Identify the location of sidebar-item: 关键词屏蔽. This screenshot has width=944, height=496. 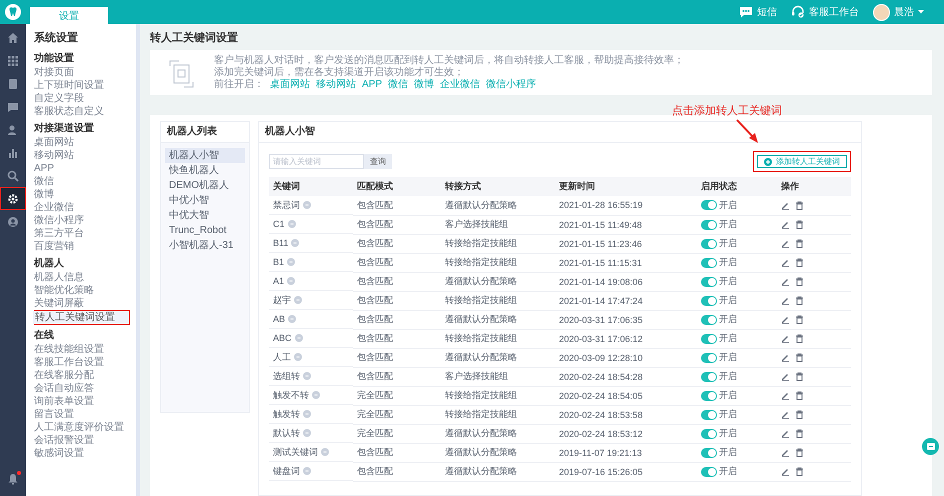
(81, 303).